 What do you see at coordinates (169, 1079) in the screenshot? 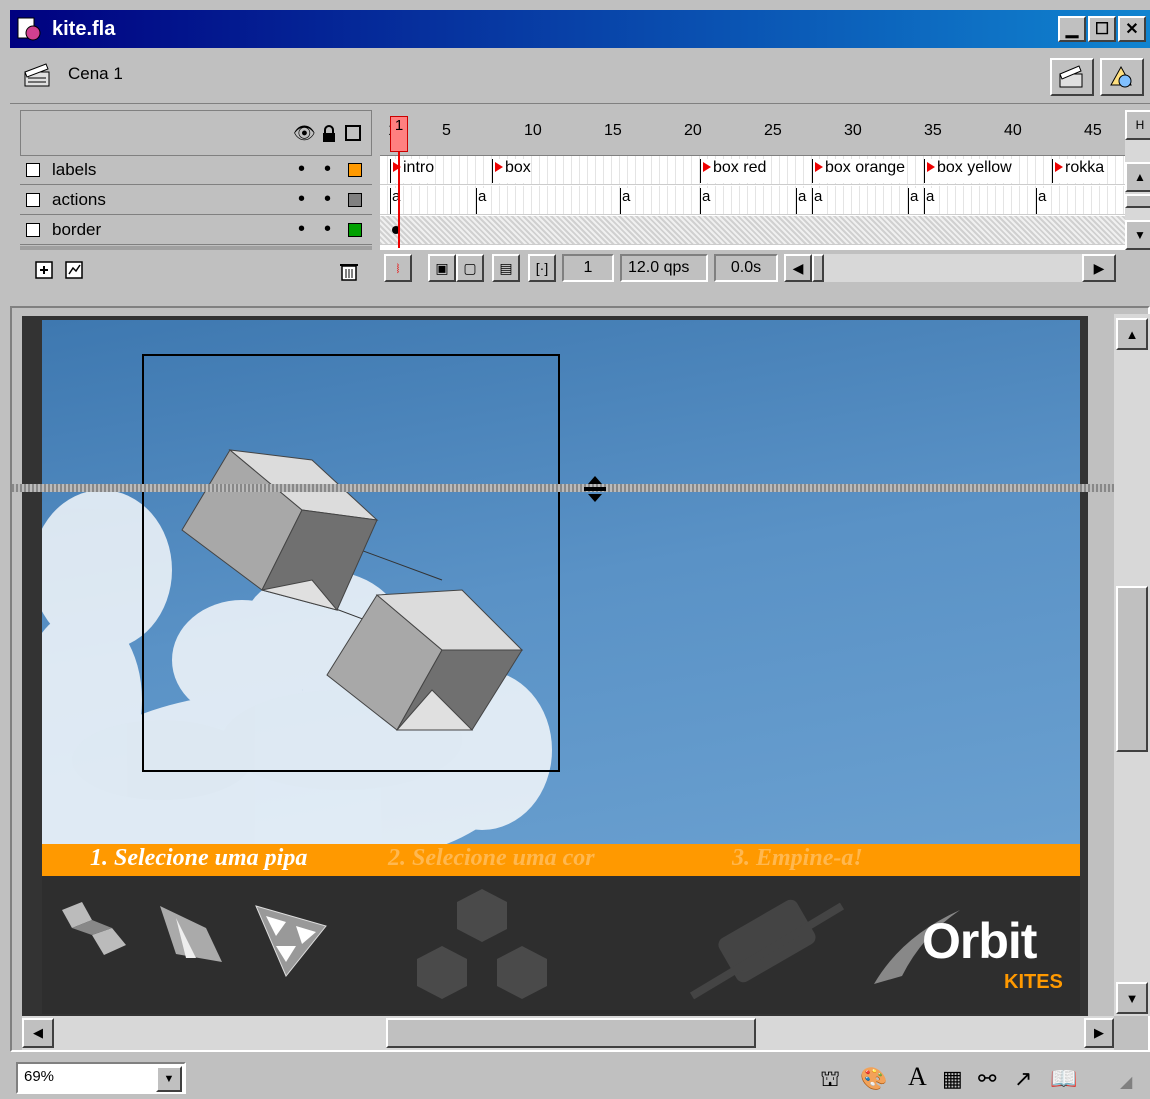
I see `dropdown-icon: ▼` at bounding box center [169, 1079].